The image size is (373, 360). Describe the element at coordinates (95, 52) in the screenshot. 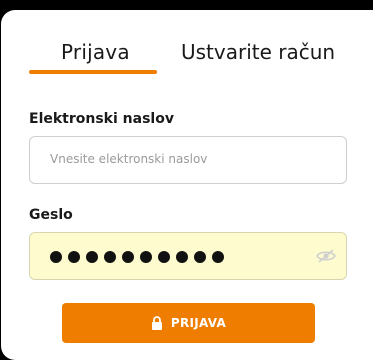

I see `tab-login: Prijava` at that location.